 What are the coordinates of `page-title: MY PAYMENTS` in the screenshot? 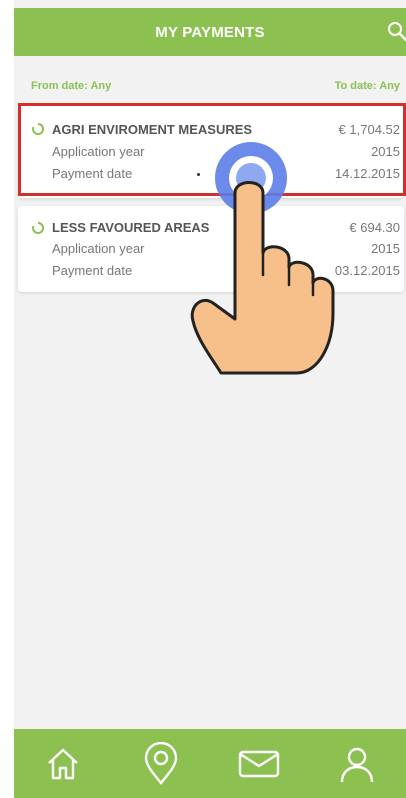 It's located at (210, 32).